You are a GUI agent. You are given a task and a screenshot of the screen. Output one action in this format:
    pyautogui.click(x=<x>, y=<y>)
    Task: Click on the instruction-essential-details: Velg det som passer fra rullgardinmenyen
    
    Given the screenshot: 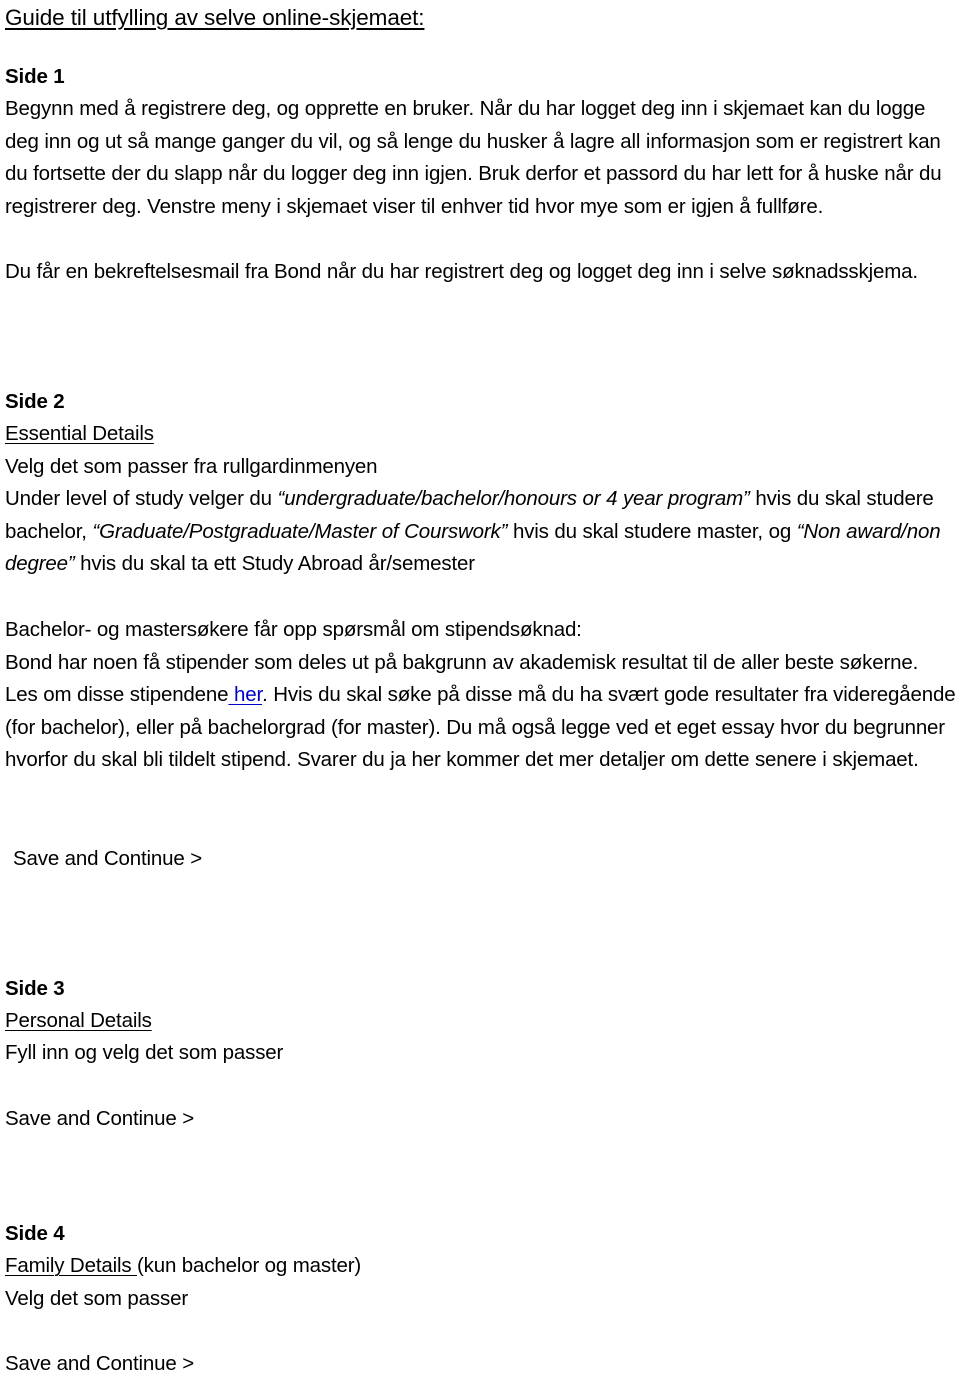 What is the action you would take?
    pyautogui.click(x=191, y=466)
    